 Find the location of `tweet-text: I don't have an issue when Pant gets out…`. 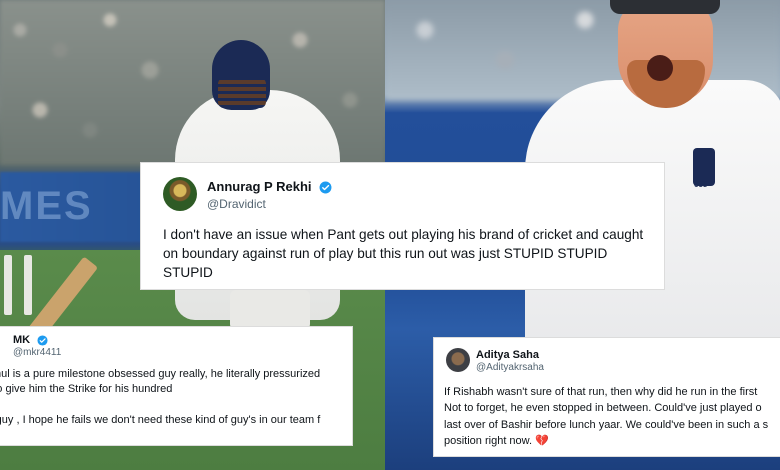

tweet-text: I don't have an issue when Pant gets out… is located at coordinates (405, 254).